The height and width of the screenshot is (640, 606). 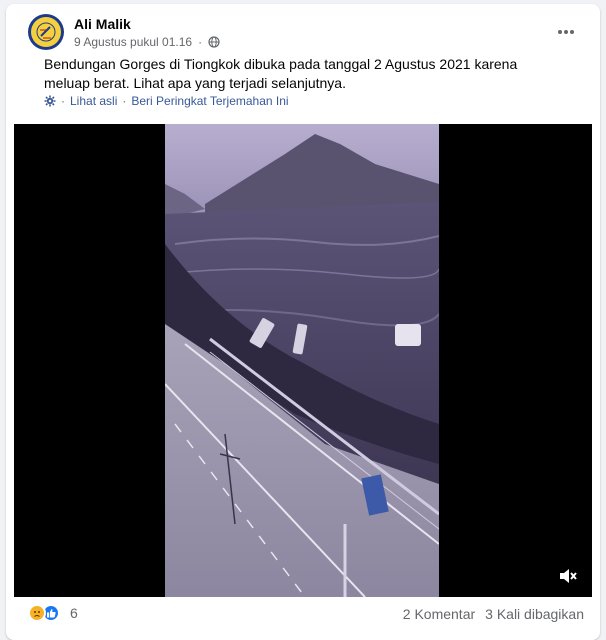 What do you see at coordinates (74, 613) in the screenshot?
I see `reaction-count: 6` at bounding box center [74, 613].